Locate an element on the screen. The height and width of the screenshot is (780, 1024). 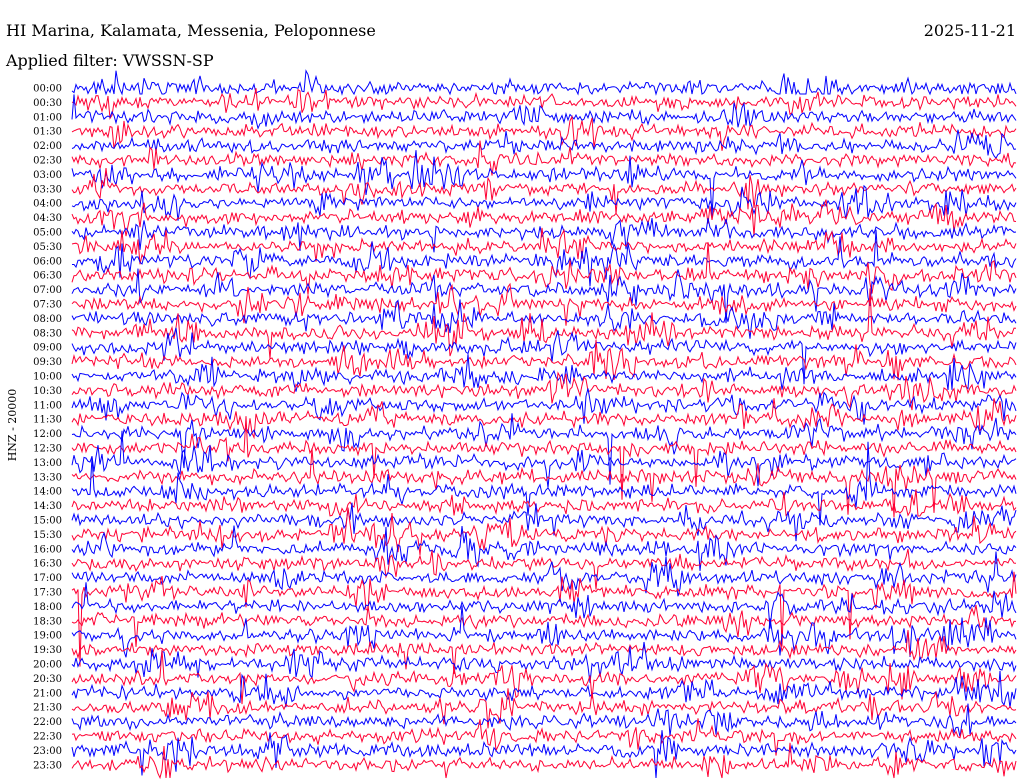
time-label: 14:00 is located at coordinates (47, 492).